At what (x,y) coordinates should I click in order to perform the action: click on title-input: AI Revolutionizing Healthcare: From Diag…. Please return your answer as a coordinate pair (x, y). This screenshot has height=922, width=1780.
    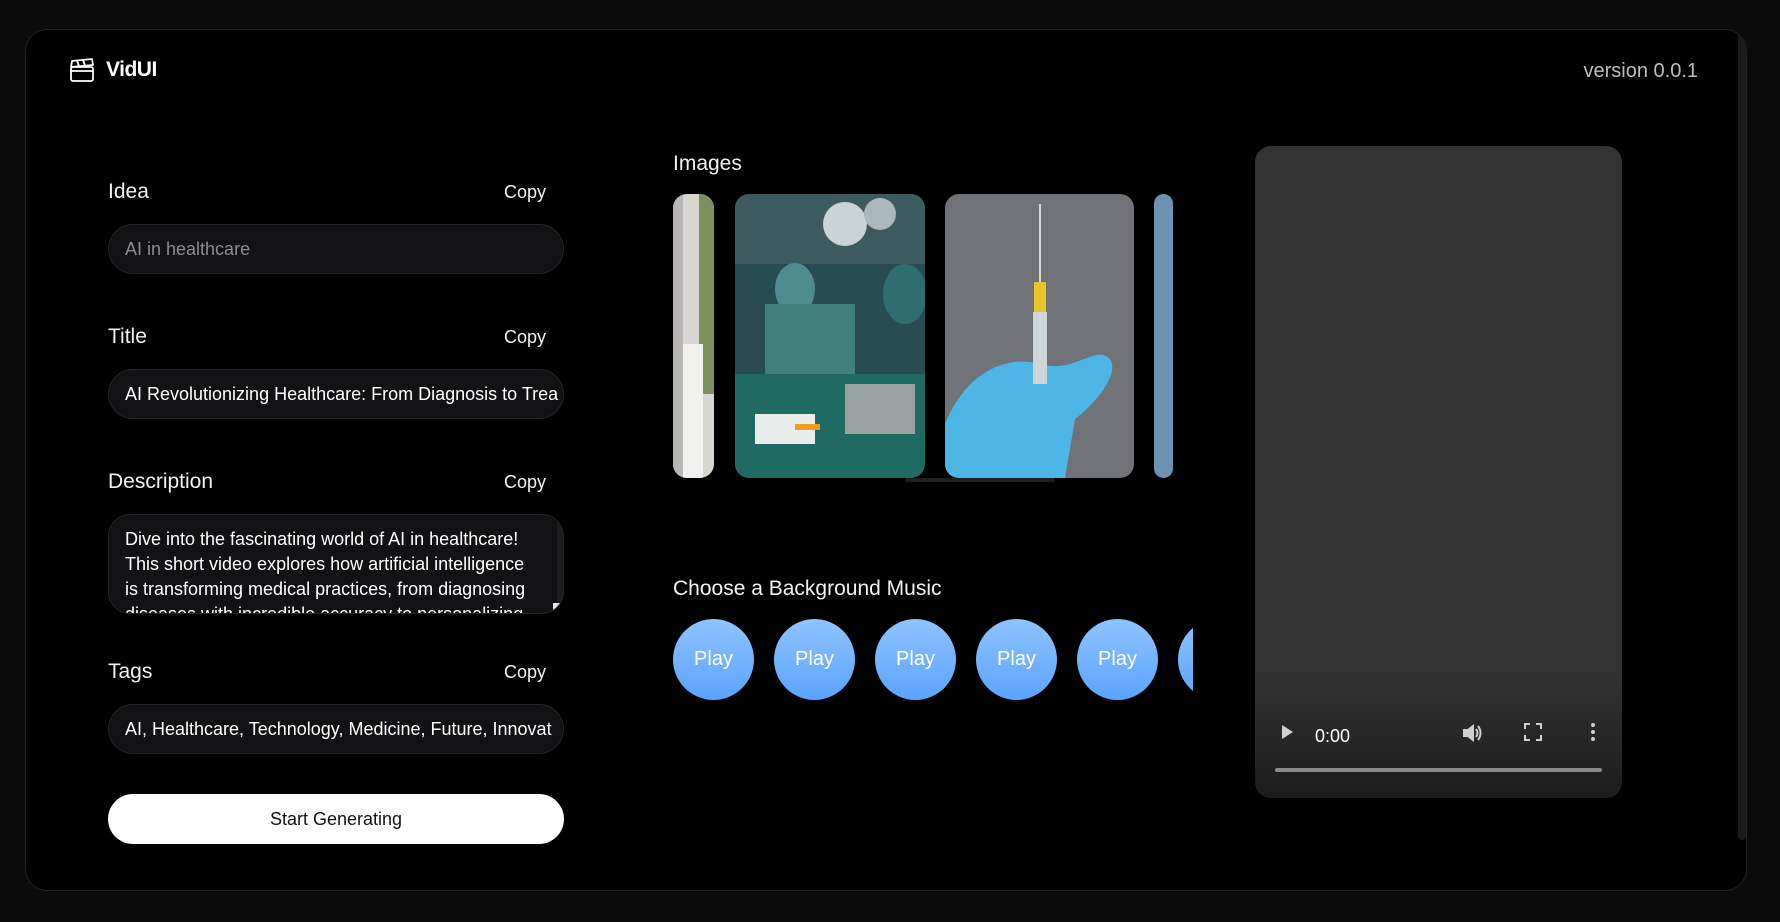
    Looking at the image, I should click on (336, 394).